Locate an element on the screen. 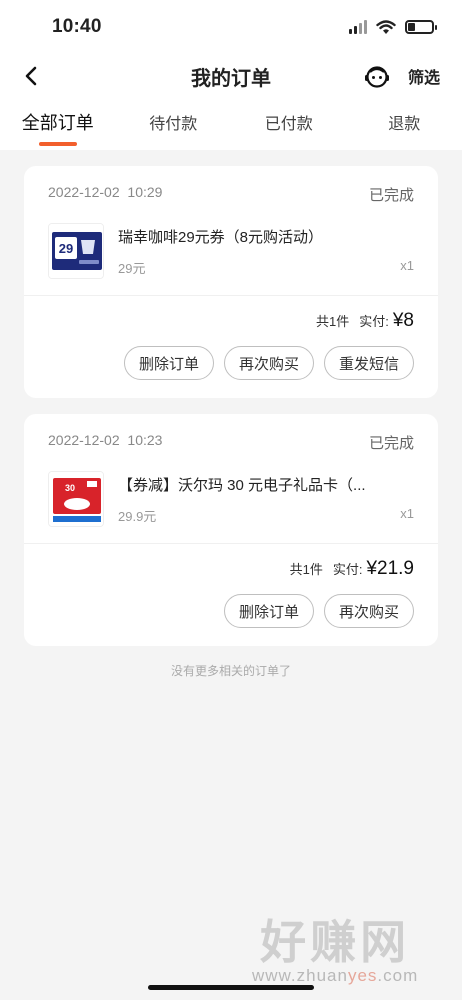 The width and height of the screenshot is (462, 1000). no-more-orders-text: 没有更多相关的订单了 is located at coordinates (230, 671).